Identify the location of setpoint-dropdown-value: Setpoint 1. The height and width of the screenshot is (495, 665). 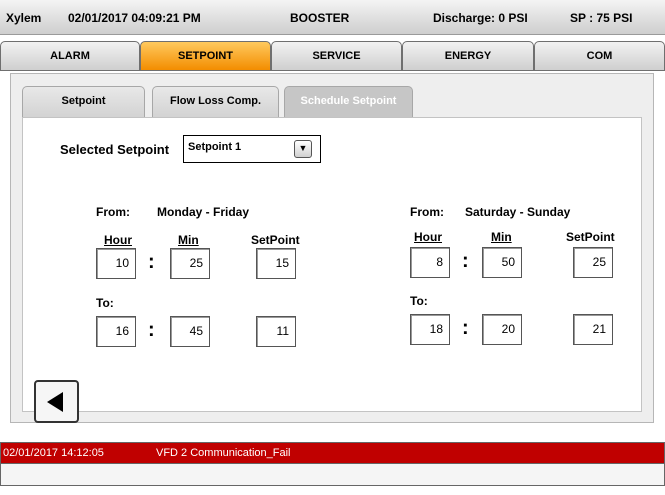
(215, 147).